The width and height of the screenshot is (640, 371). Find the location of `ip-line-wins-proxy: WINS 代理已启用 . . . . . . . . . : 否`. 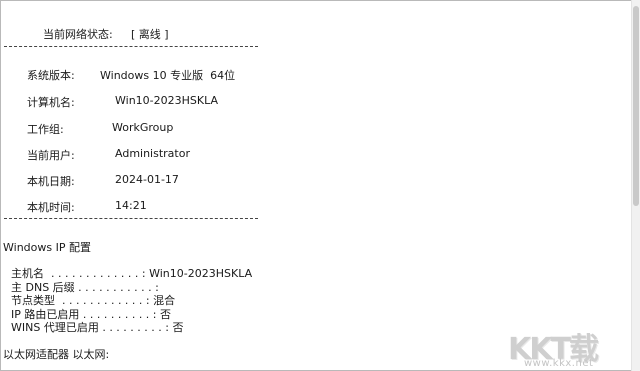

ip-line-wins-proxy: WINS 代理已启用 . . . . . . . . . : 否 is located at coordinates (97, 327).